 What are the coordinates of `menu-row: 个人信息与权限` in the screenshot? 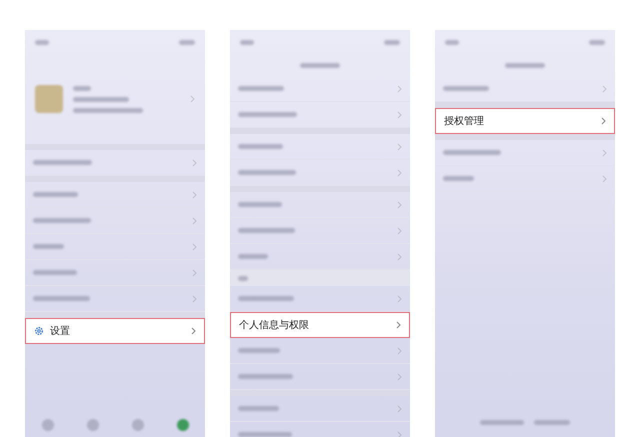 It's located at (320, 325).